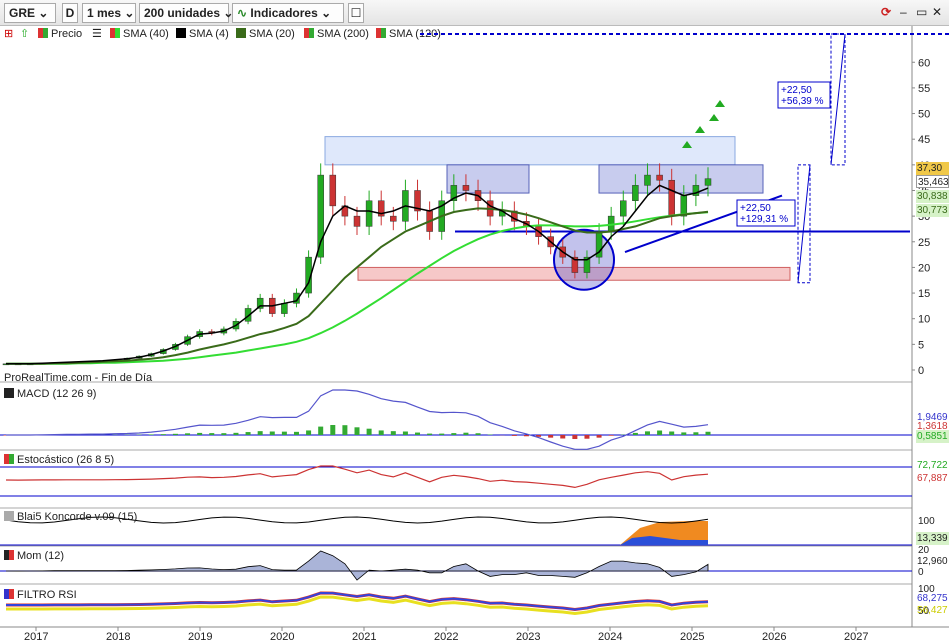 This screenshot has height=643, width=949. I want to click on rsi-tag-2: 56,427, so click(932, 610).